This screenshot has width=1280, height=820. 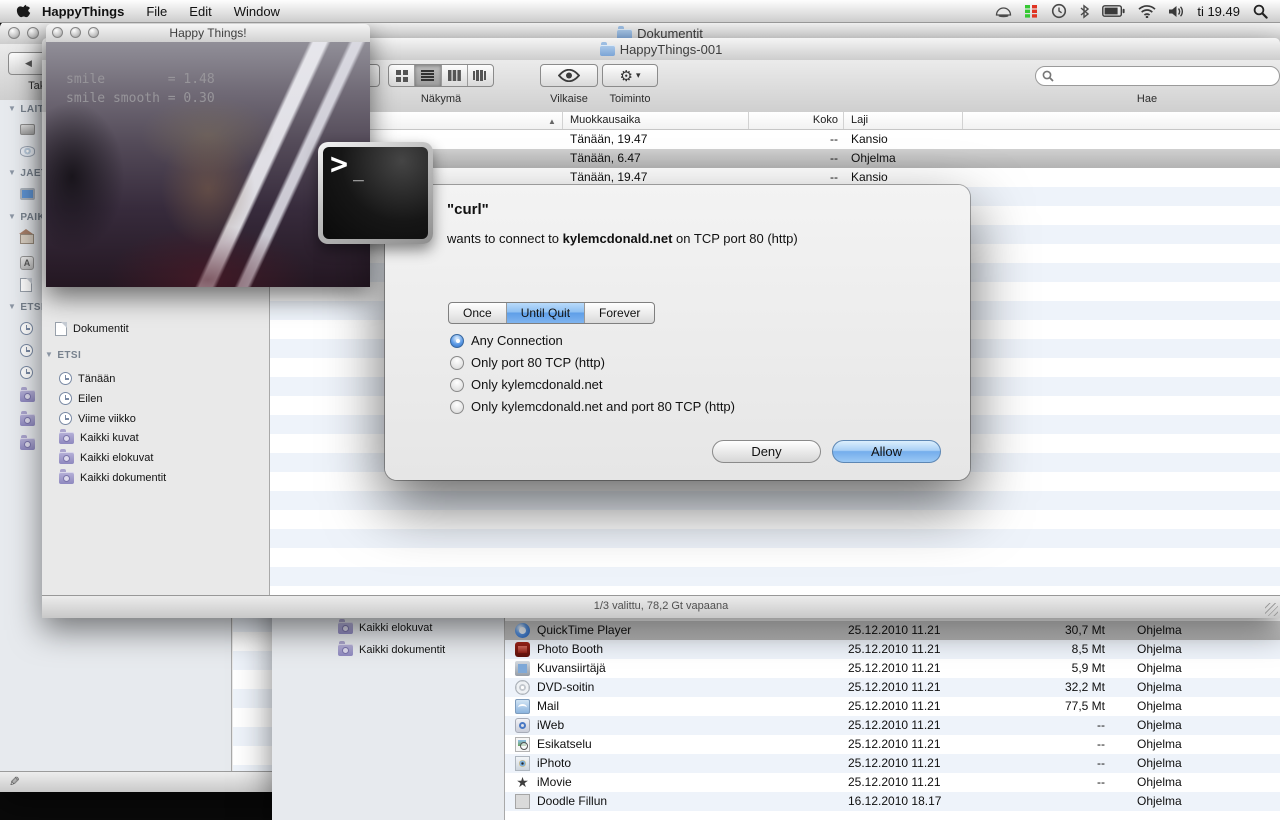 What do you see at coordinates (97, 418) in the screenshot?
I see `sidebar-item-pastweek: Viime viikko` at bounding box center [97, 418].